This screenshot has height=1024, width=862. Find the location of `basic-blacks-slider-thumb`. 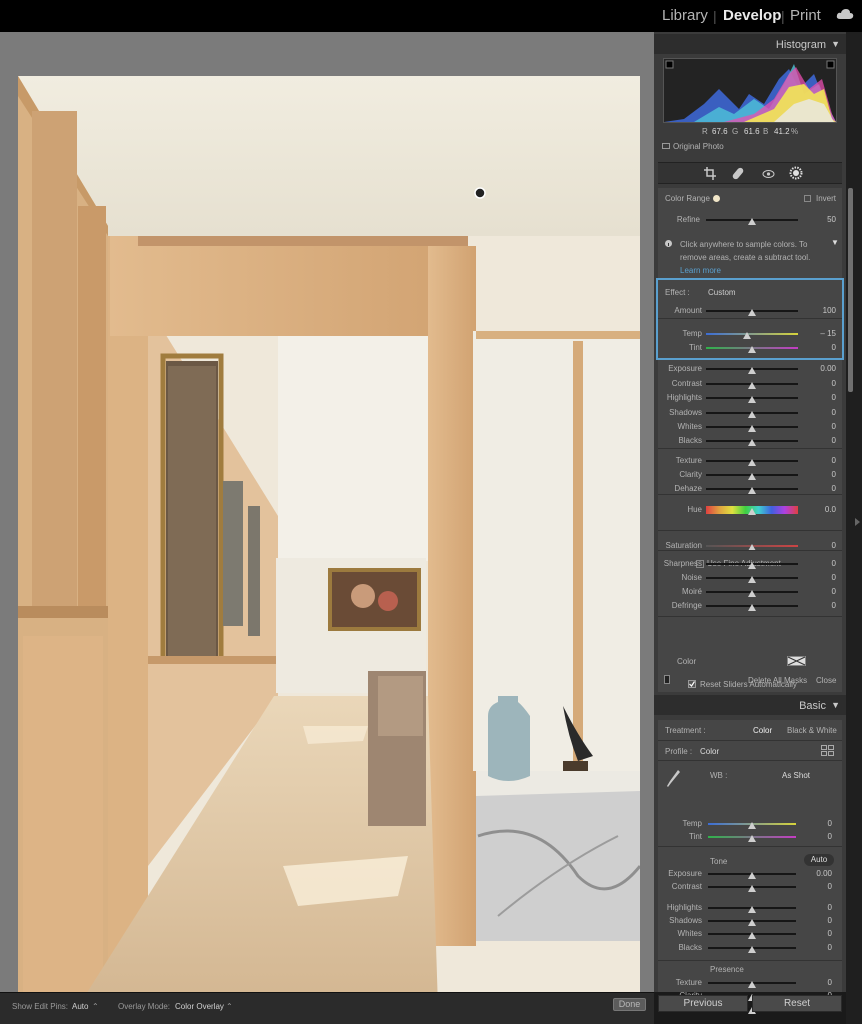

basic-blacks-slider-thumb is located at coordinates (752, 949).